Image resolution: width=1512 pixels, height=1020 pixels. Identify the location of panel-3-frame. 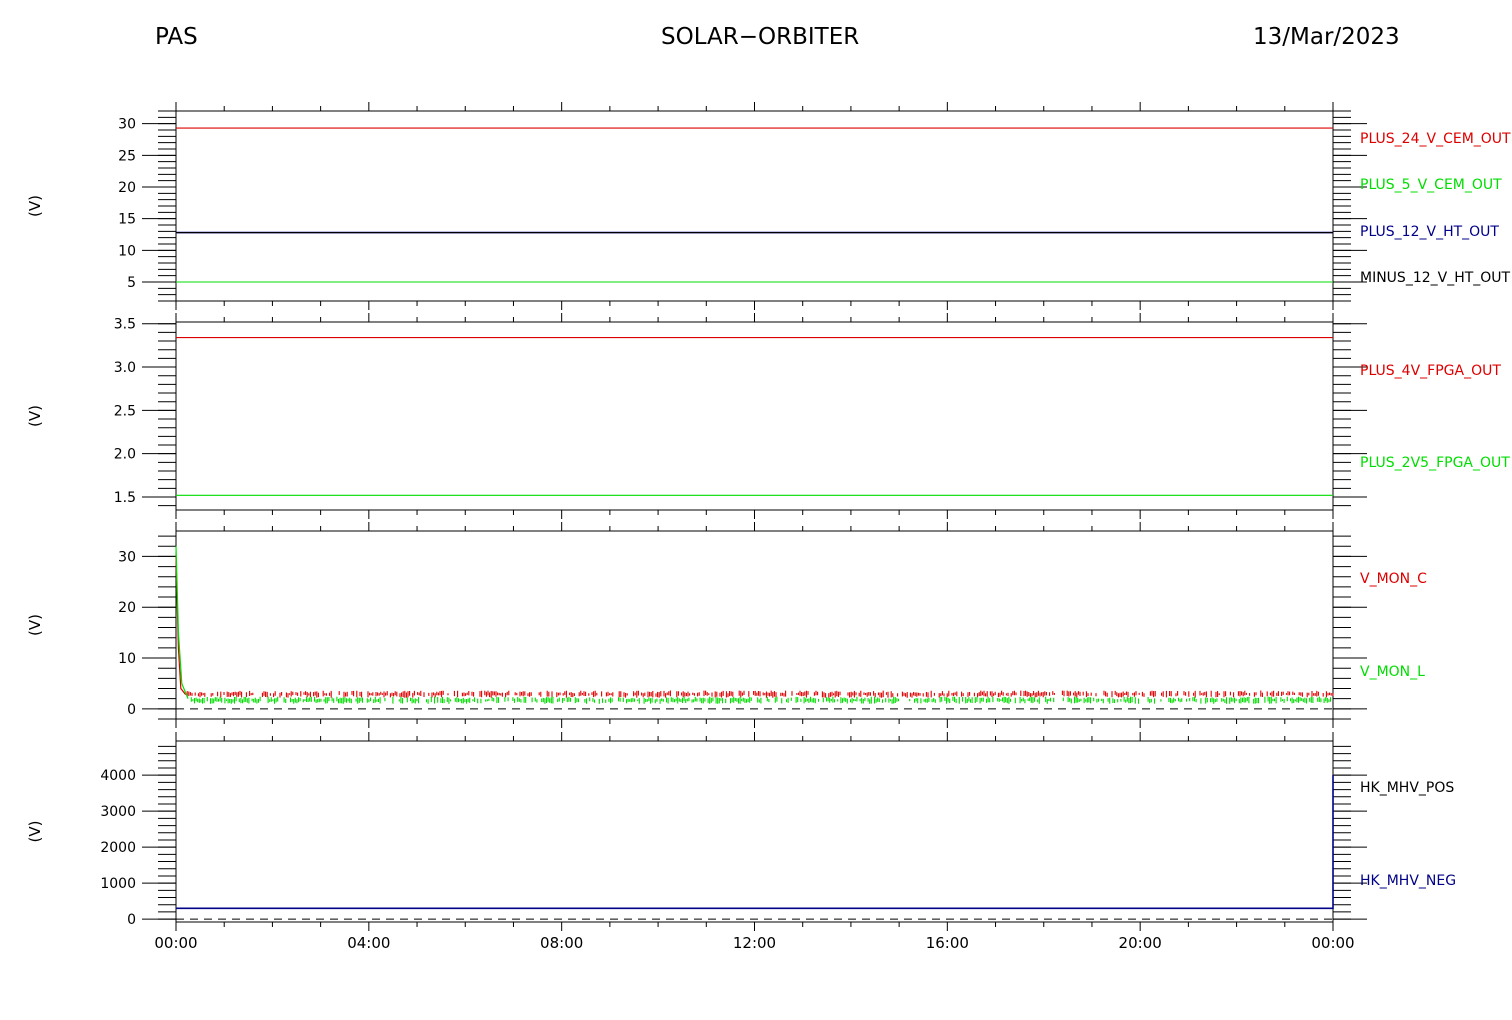
(754, 625).